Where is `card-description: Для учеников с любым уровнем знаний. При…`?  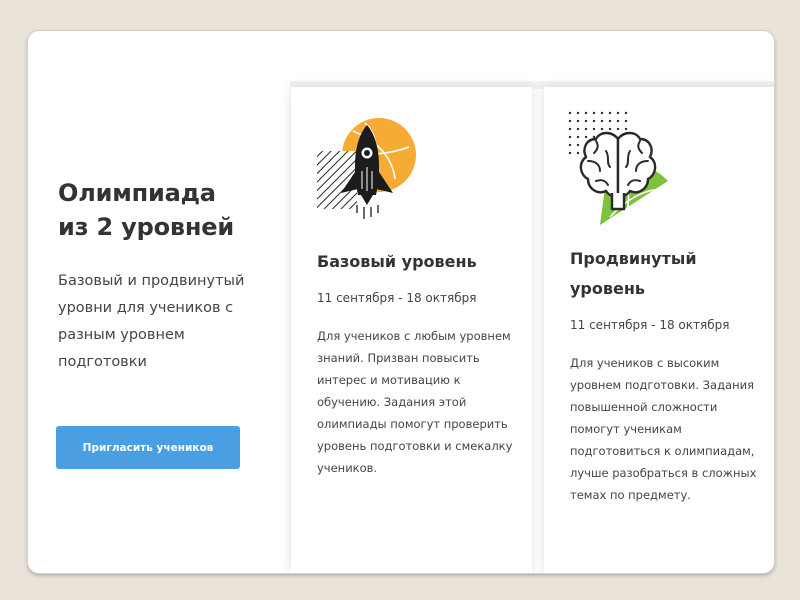 card-description: Для учеников с любым уровнем знаний. При… is located at coordinates (415, 402).